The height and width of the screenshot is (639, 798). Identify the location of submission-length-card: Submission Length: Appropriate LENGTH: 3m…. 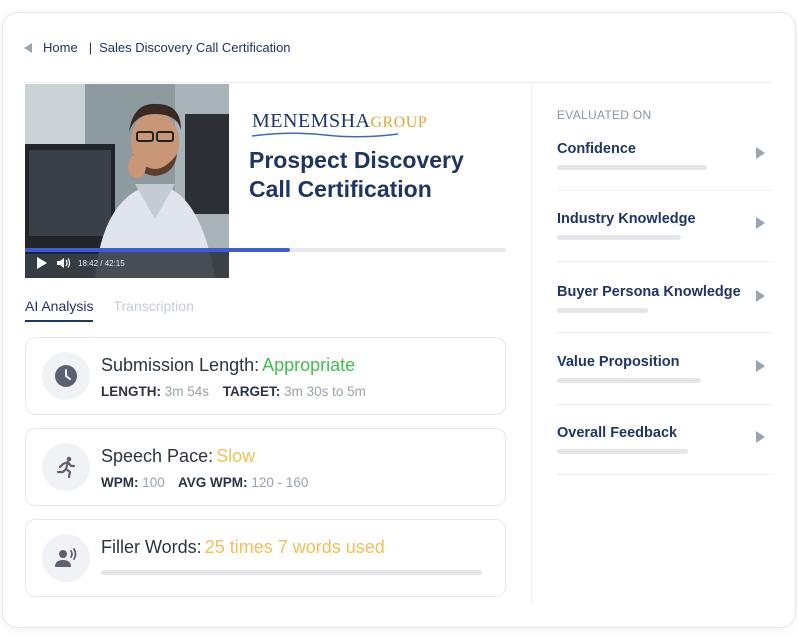
(265, 376).